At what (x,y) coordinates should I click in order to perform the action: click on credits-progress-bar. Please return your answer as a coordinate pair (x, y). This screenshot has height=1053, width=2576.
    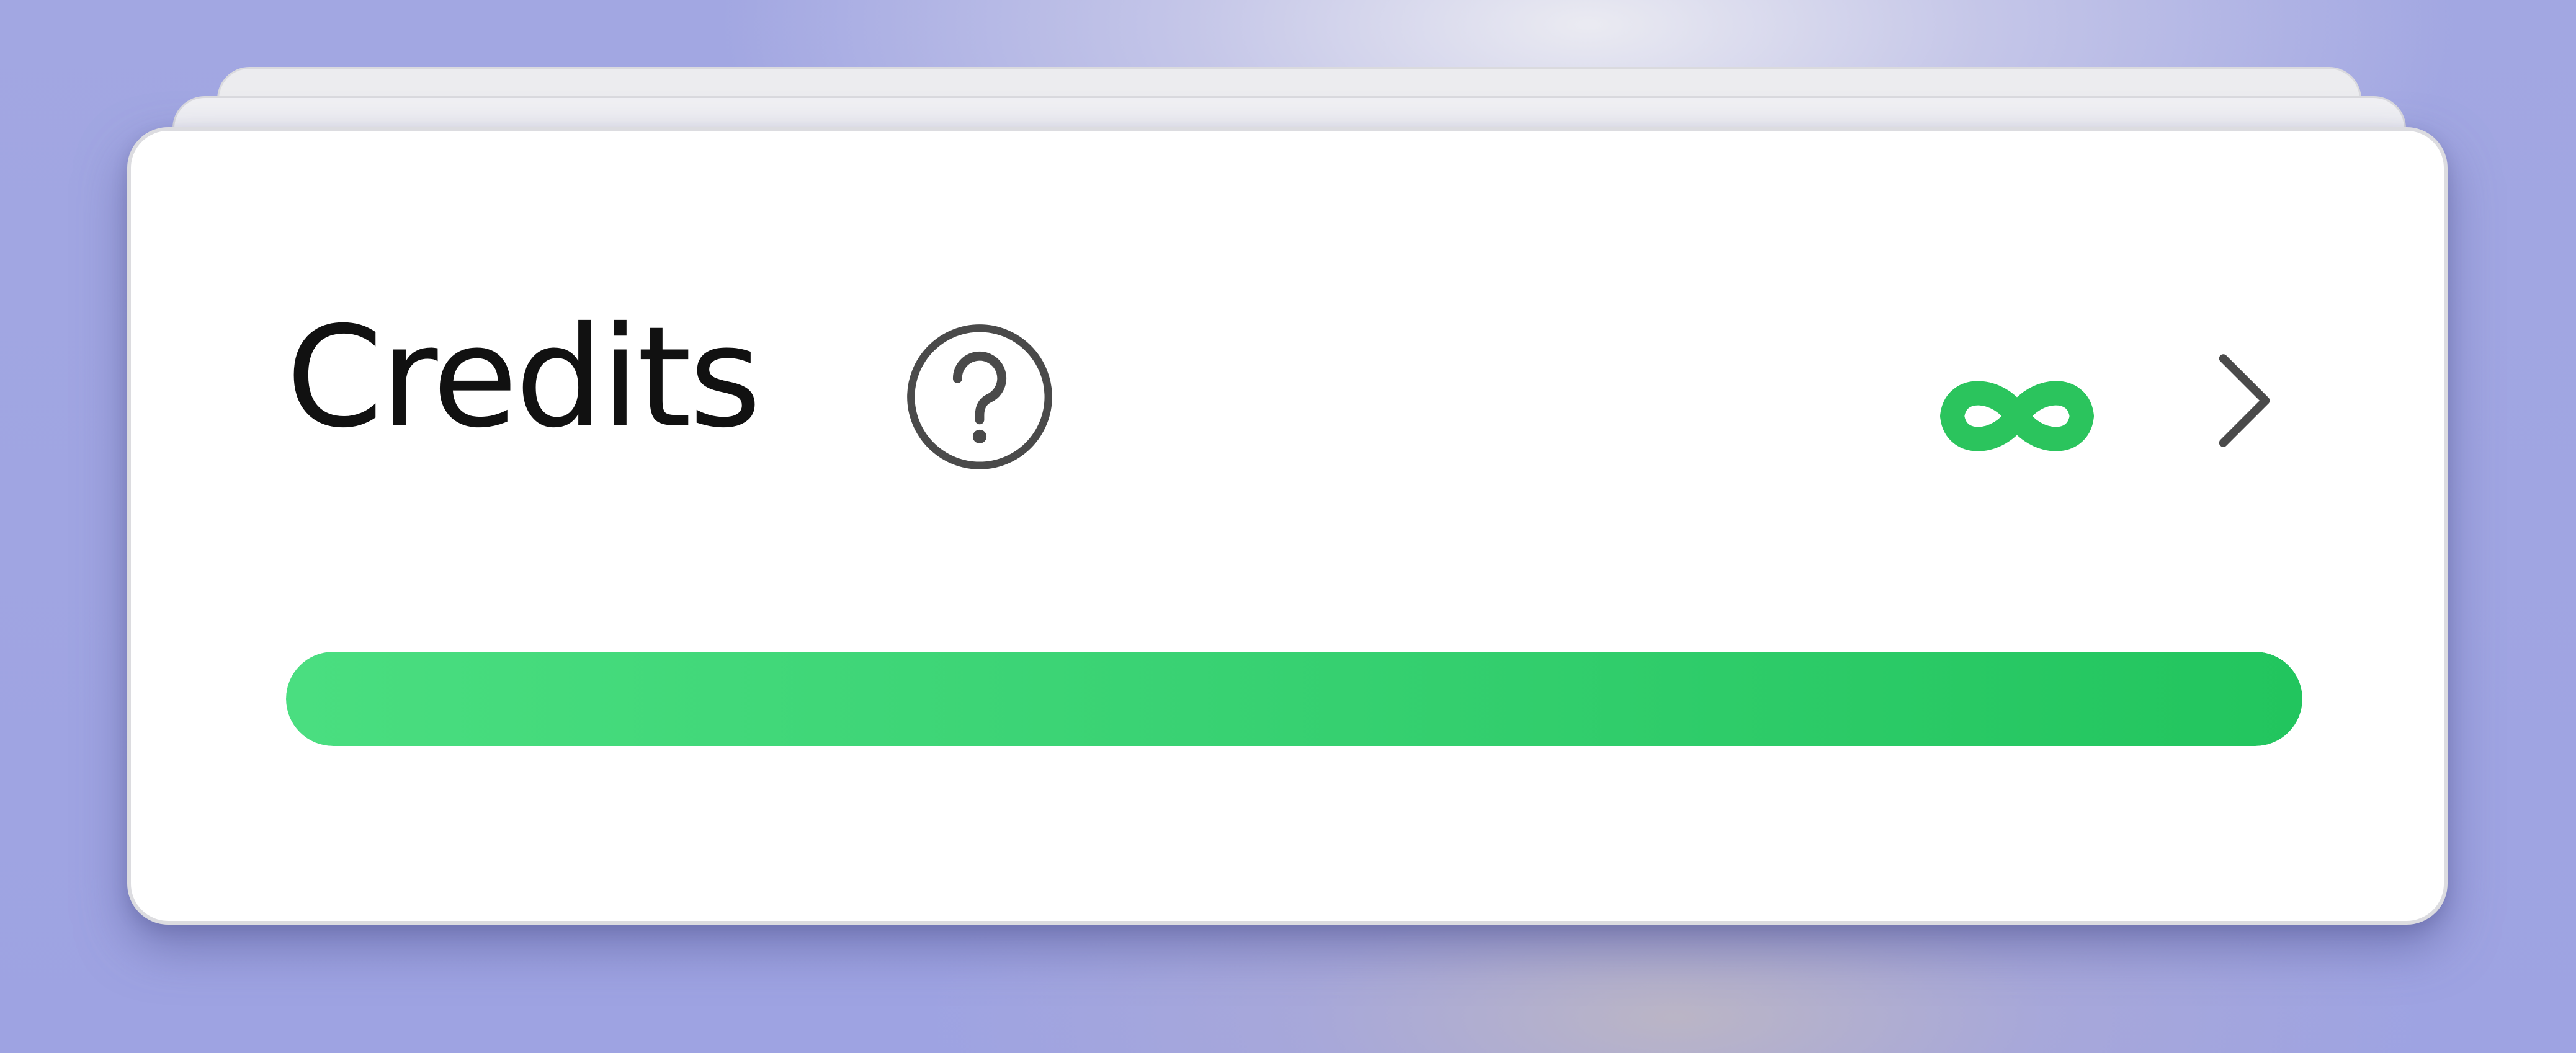
    Looking at the image, I should click on (1294, 699).